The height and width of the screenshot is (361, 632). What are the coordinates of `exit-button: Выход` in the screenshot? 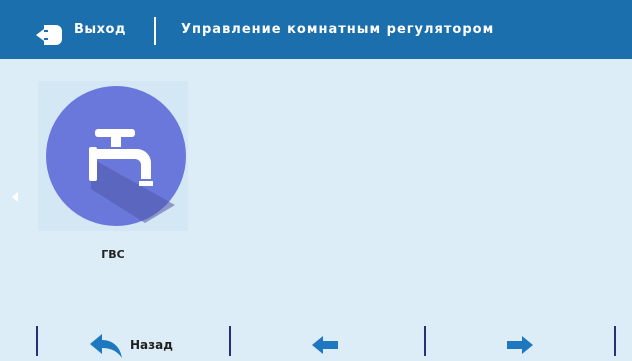 It's located at (76, 29).